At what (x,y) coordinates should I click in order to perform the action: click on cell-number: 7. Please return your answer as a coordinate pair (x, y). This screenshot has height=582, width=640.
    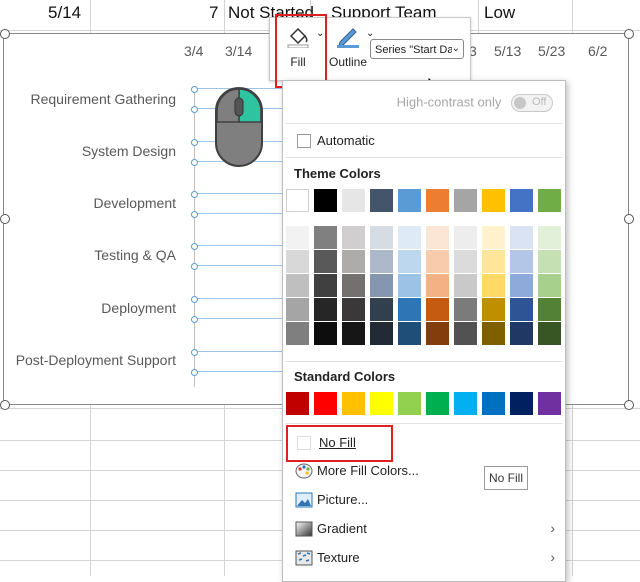
    Looking at the image, I should click on (213, 13).